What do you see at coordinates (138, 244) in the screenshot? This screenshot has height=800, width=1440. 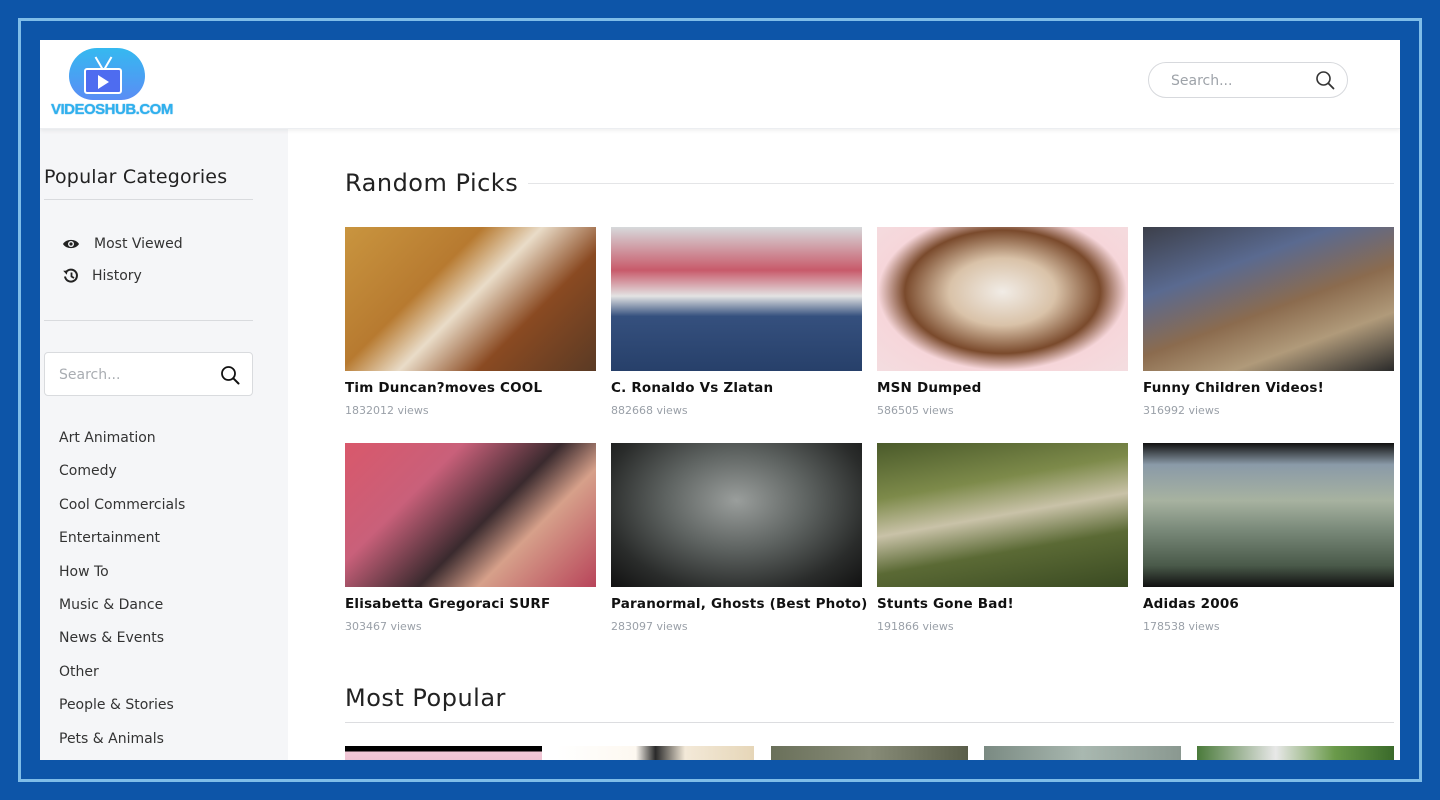 I see `sidebar-item-label: Most Viewed` at bounding box center [138, 244].